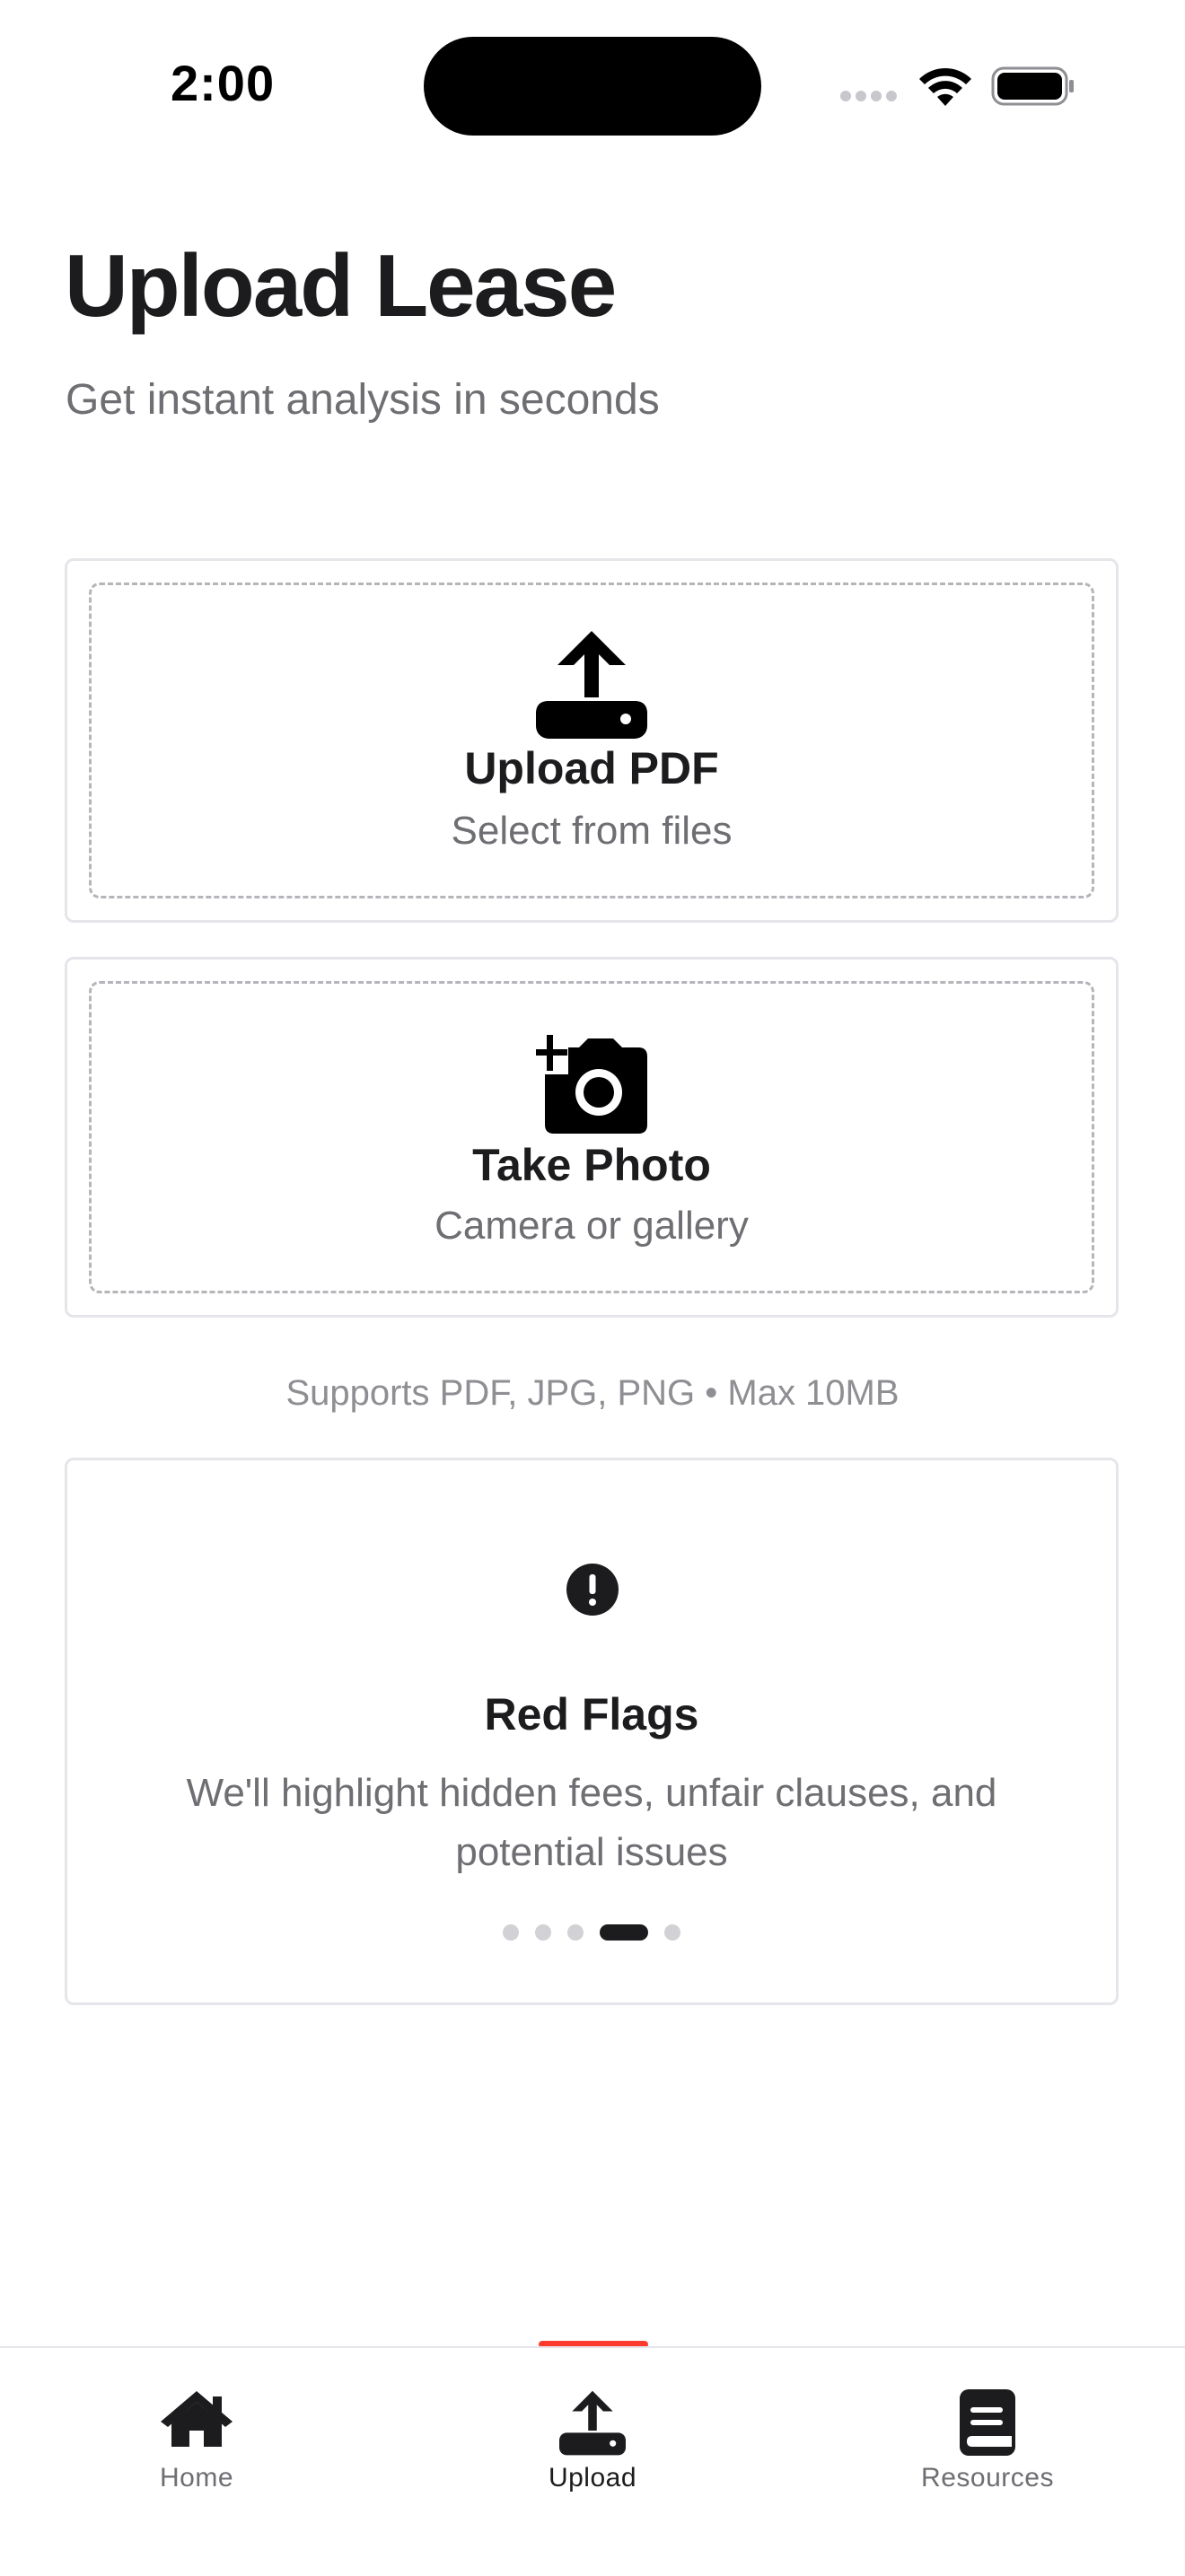 This screenshot has width=1185, height=2576. I want to click on alert-circle-icon, so click(592, 1590).